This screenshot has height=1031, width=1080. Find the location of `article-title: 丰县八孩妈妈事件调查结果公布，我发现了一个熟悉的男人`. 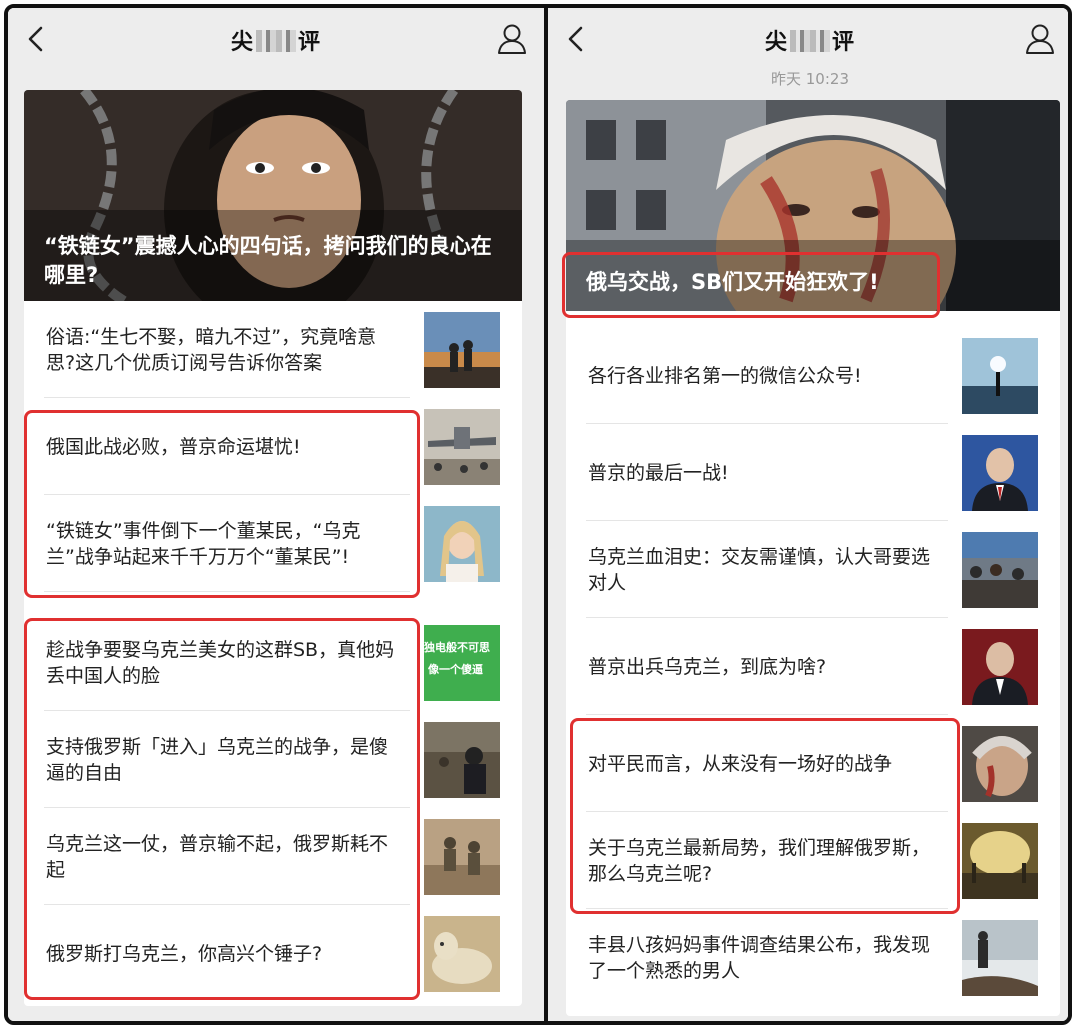

article-title: 丰县八孩妈妈事件调查结果公布，我发现了一个熟悉的男人 is located at coordinates (759, 957).